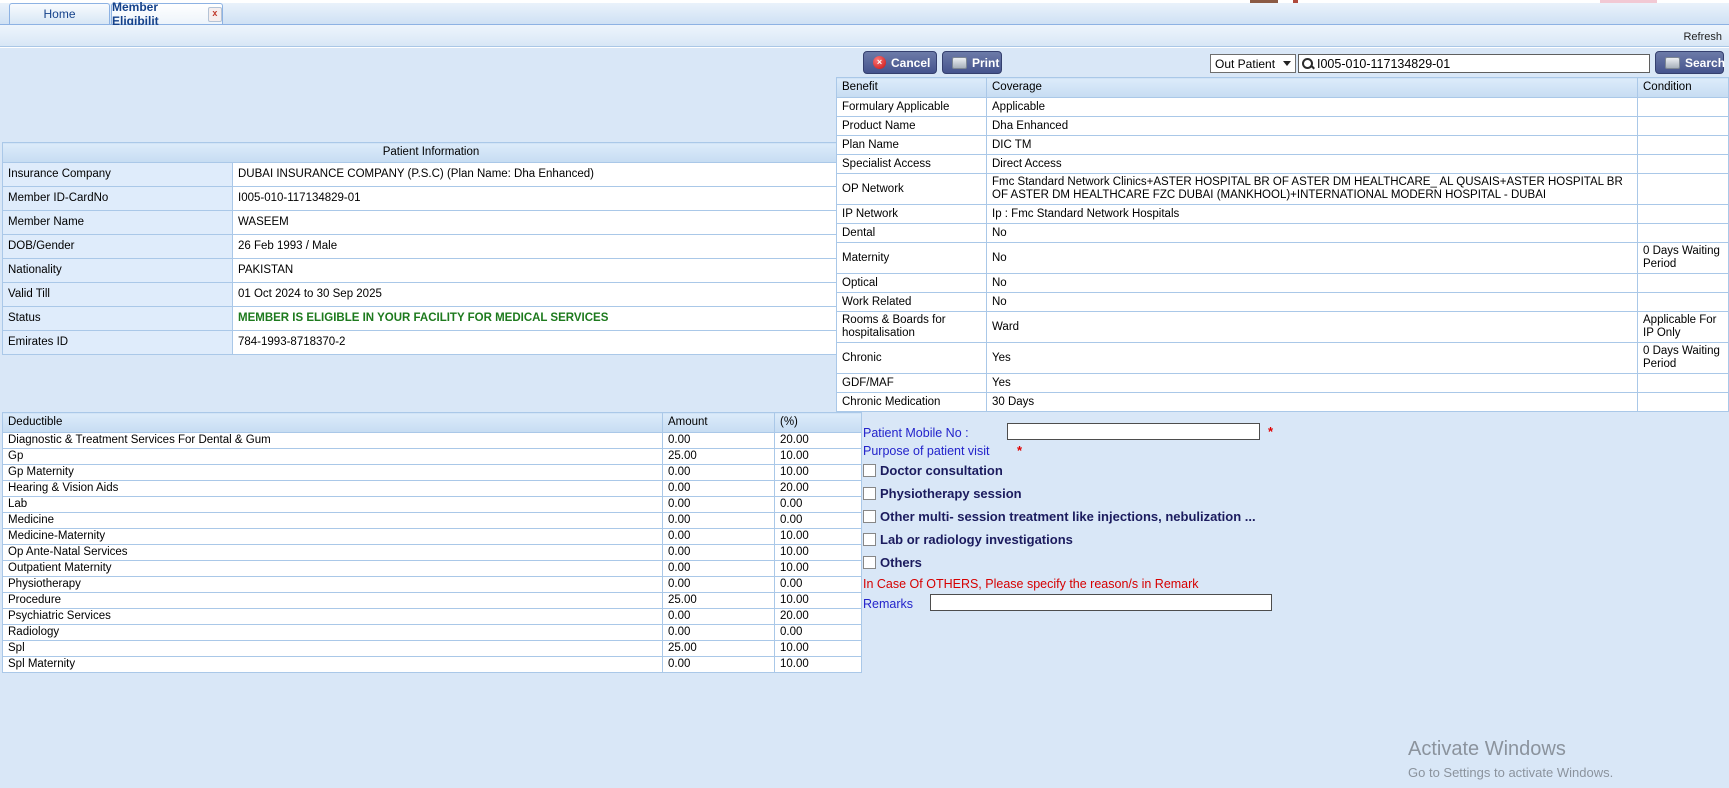  I want to click on deductible-row: Gp 25.00 10.00, so click(432, 456).